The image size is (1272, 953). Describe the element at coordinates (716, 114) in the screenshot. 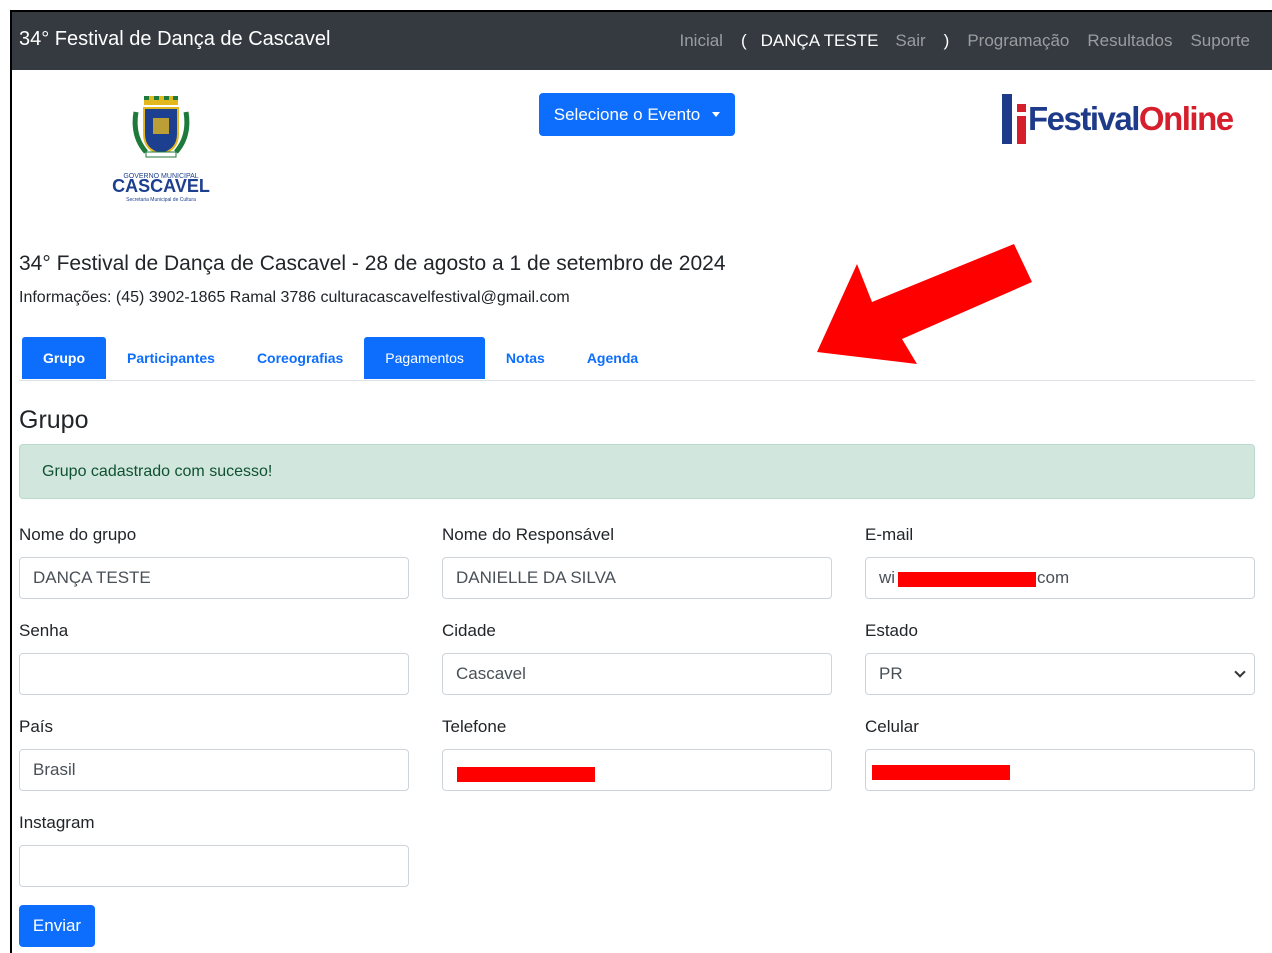

I see `caret-down-icon` at that location.